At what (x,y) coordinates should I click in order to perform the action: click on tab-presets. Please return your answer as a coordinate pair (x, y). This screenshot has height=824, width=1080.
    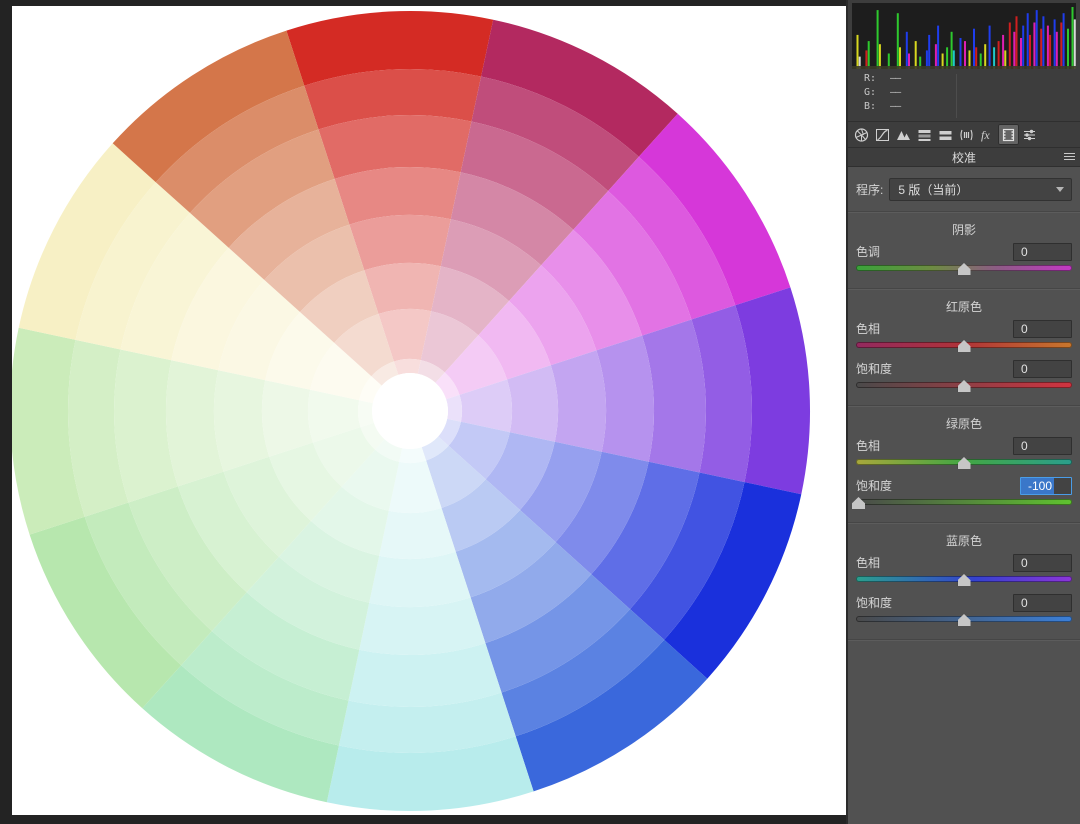
    Looking at the image, I should click on (1029, 134).